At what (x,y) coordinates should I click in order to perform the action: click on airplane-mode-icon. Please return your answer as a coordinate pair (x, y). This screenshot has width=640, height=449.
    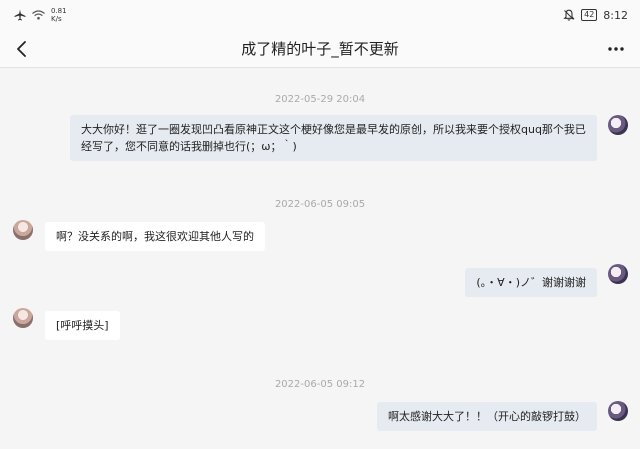
    Looking at the image, I should click on (20, 15).